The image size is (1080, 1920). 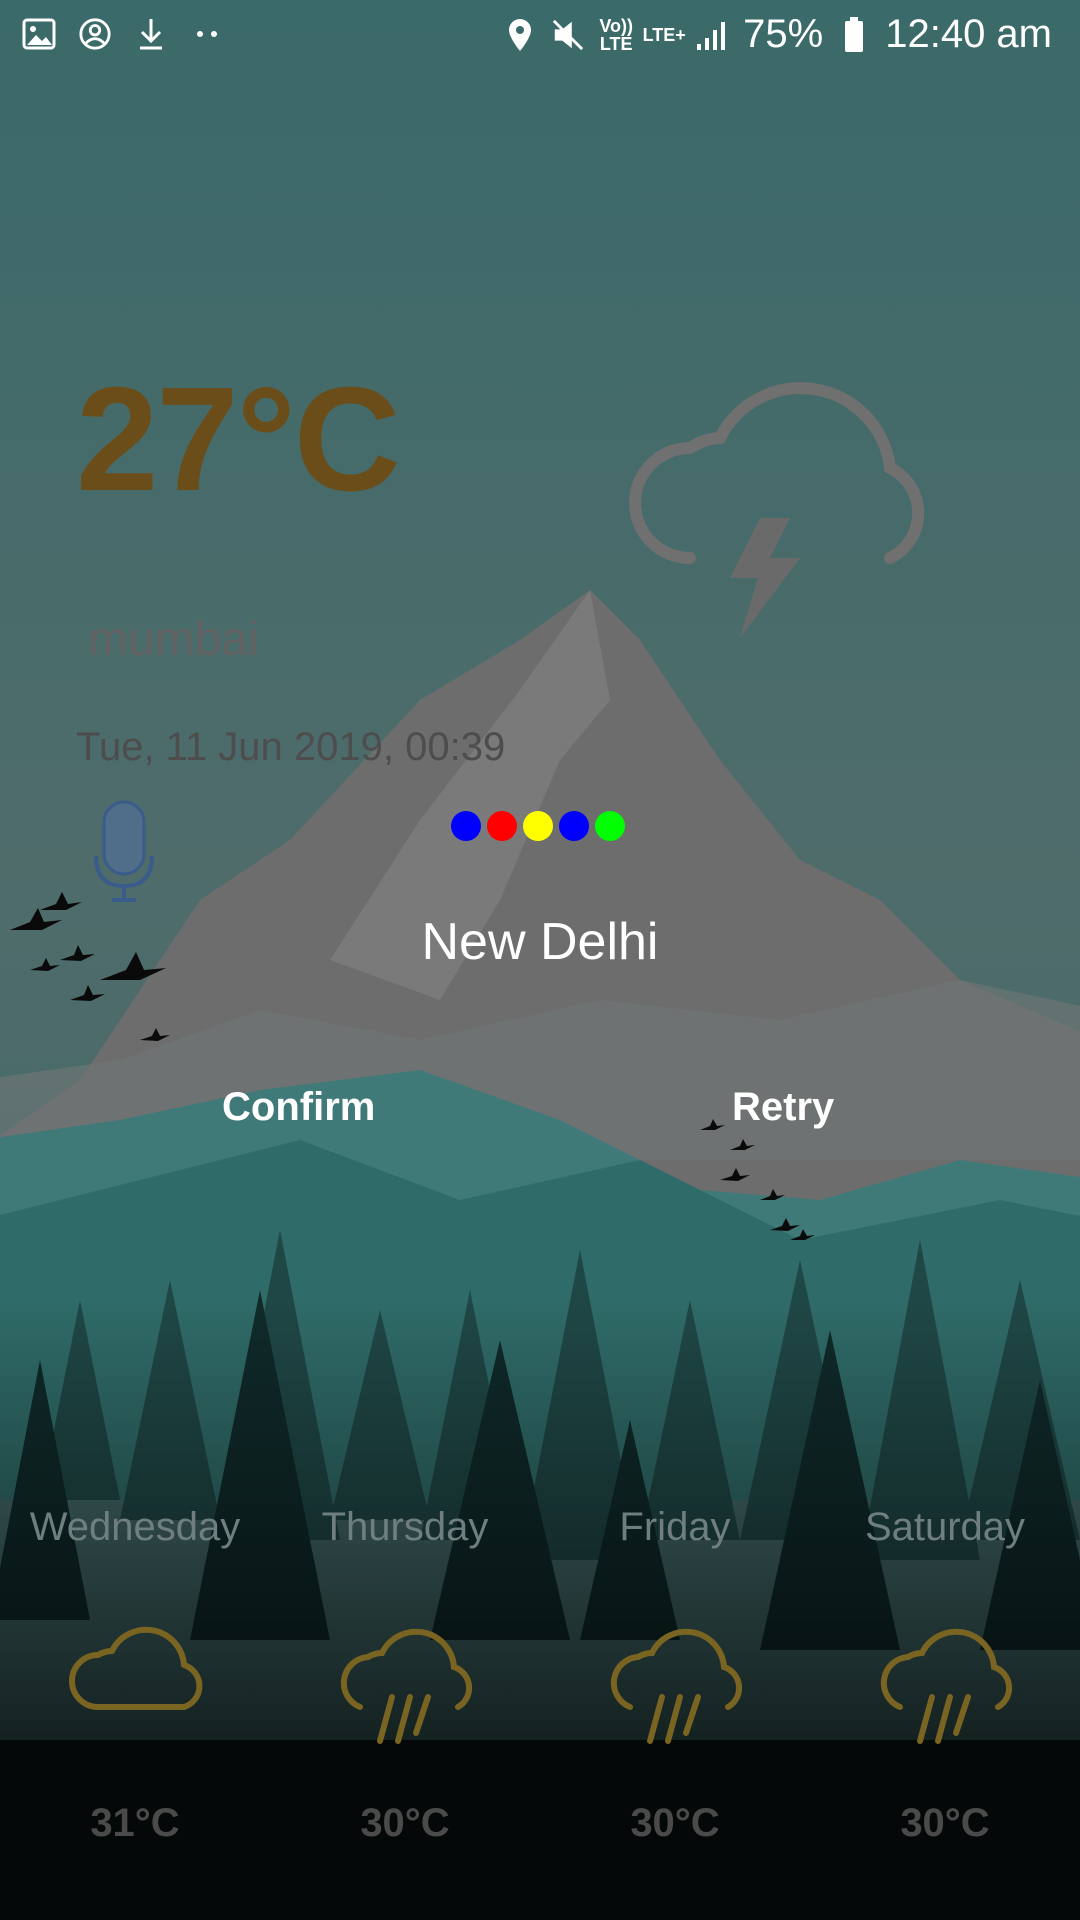 I want to click on forecast-day-friday: Friday 30°C, so click(x=675, y=1675).